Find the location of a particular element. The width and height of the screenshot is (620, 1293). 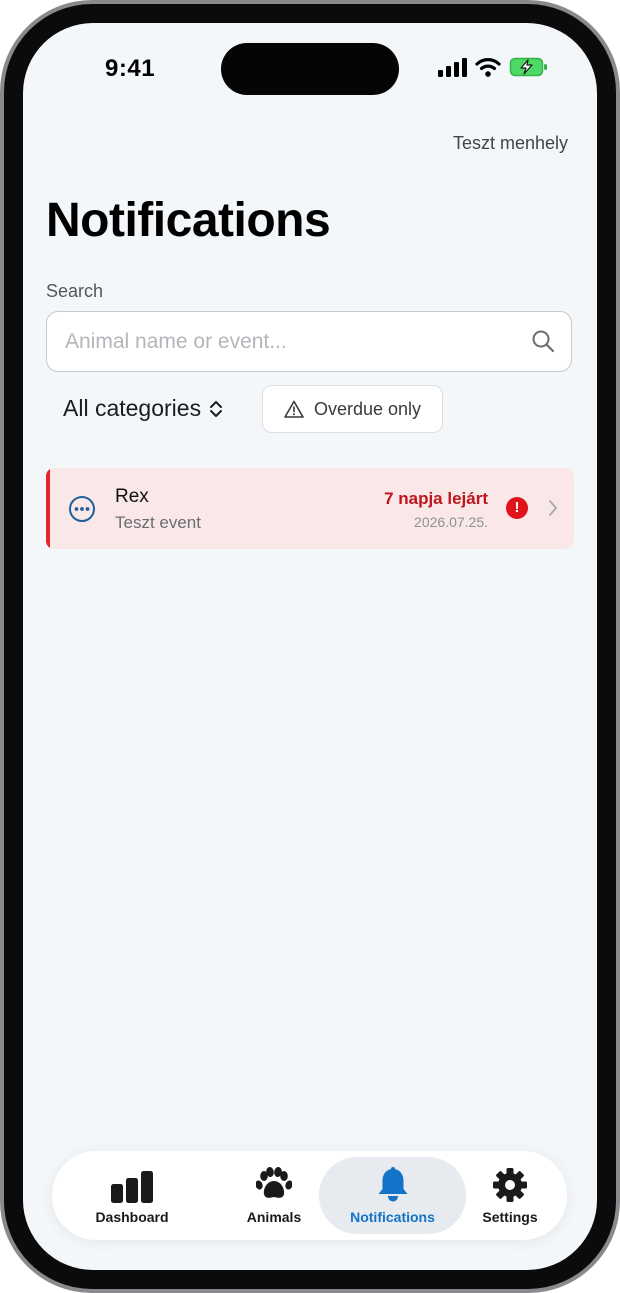

search-icon is located at coordinates (543, 341).